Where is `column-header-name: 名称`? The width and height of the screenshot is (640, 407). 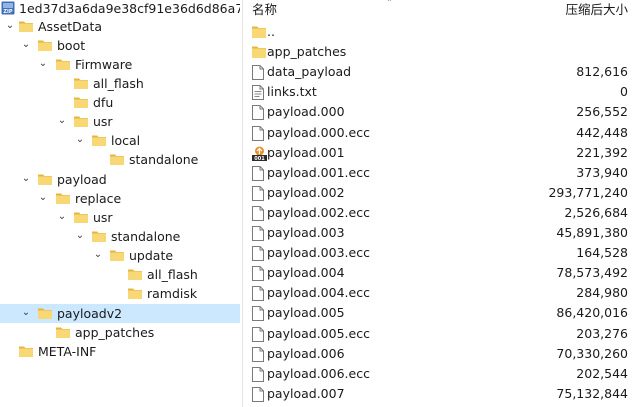
column-header-name: 名称 is located at coordinates (264, 9).